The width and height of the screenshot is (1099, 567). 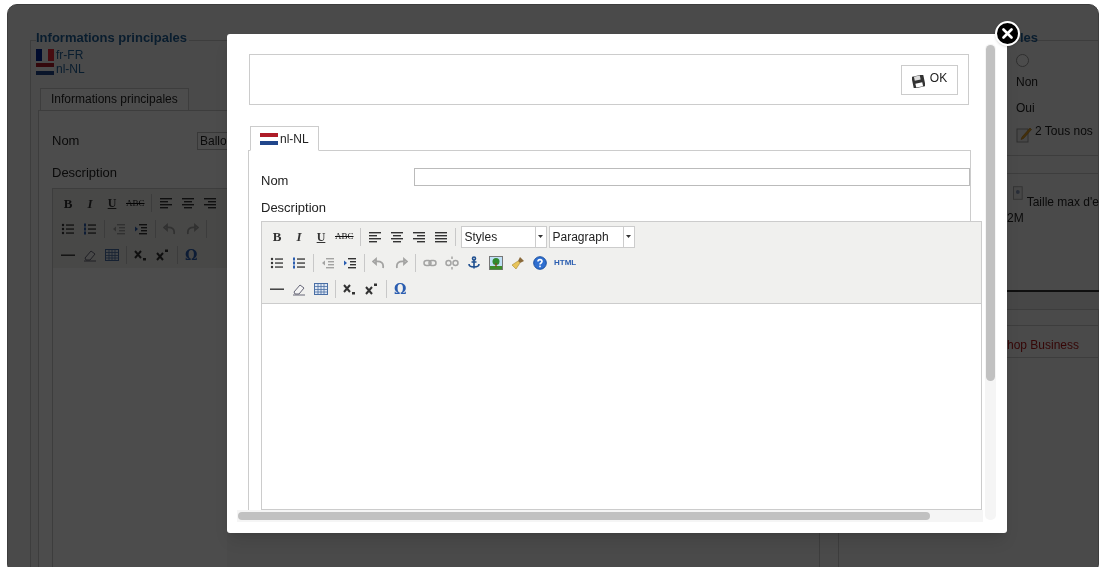 I want to click on eraser-icon, so click(x=90, y=255).